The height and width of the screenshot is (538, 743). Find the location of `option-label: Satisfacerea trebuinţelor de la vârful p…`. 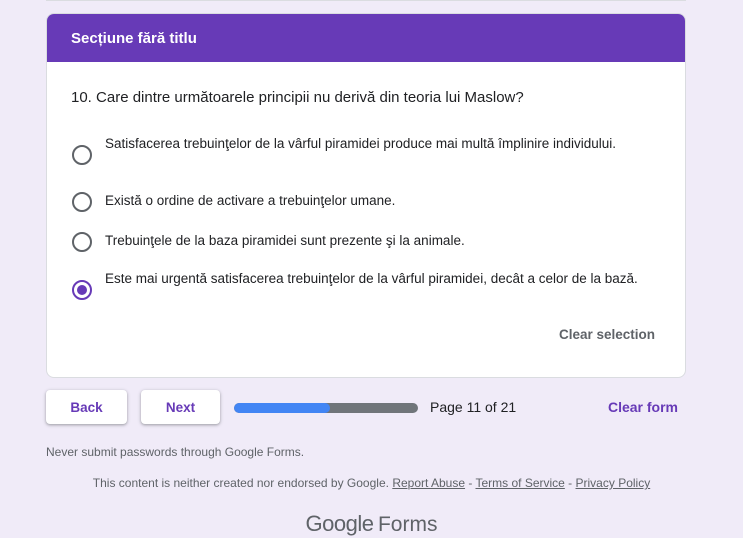

option-label: Satisfacerea trebuinţelor de la vârful p… is located at coordinates (360, 143).